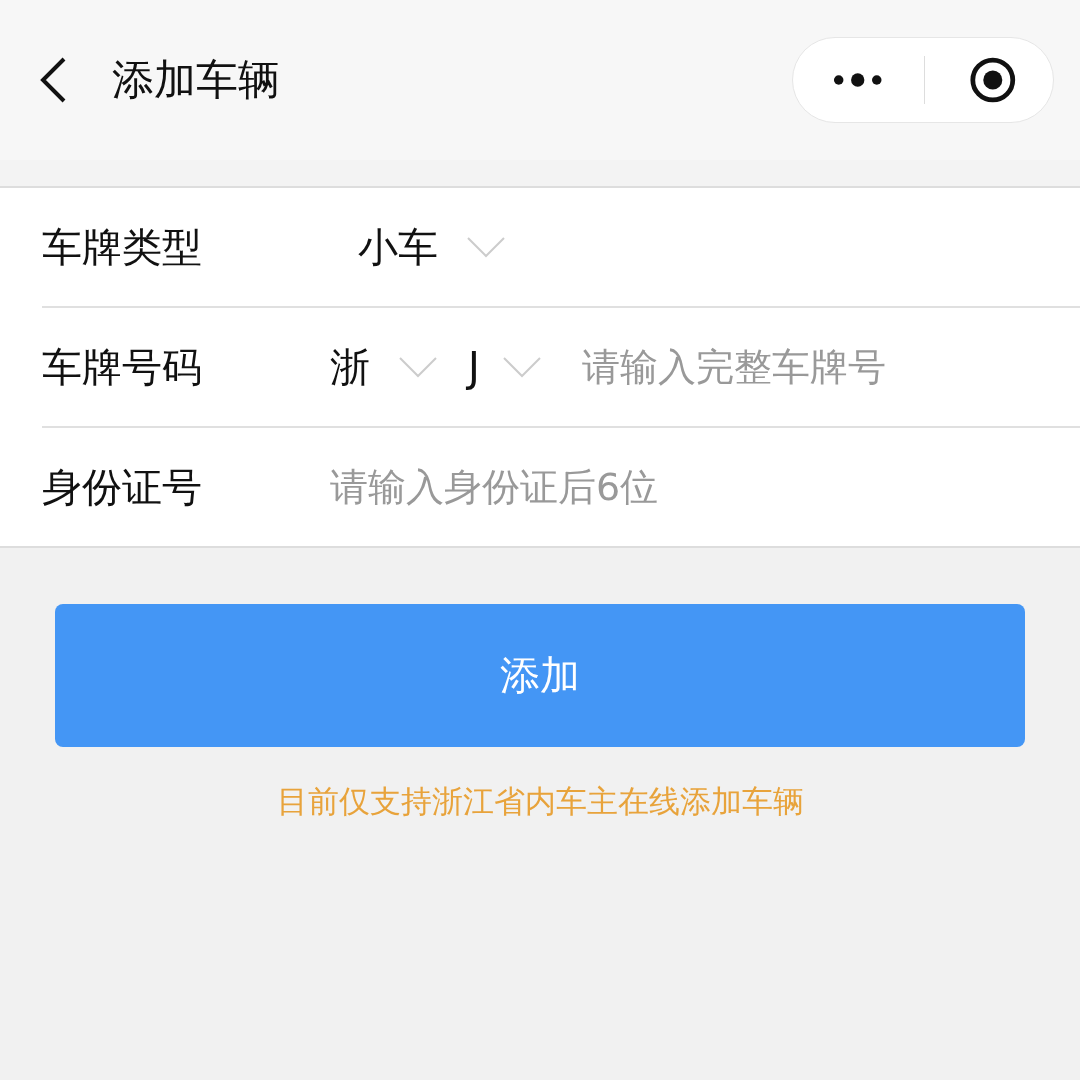 The width and height of the screenshot is (1080, 1080). Describe the element at coordinates (791, 367) in the screenshot. I see `plate-number-field: 请输入完整车牌号` at that location.